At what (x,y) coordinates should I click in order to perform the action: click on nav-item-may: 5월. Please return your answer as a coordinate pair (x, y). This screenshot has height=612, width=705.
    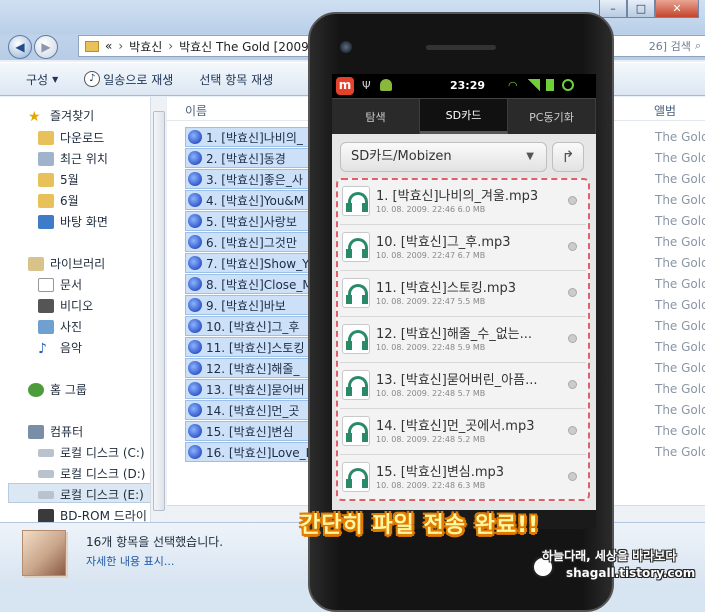
    Looking at the image, I should click on (58, 179).